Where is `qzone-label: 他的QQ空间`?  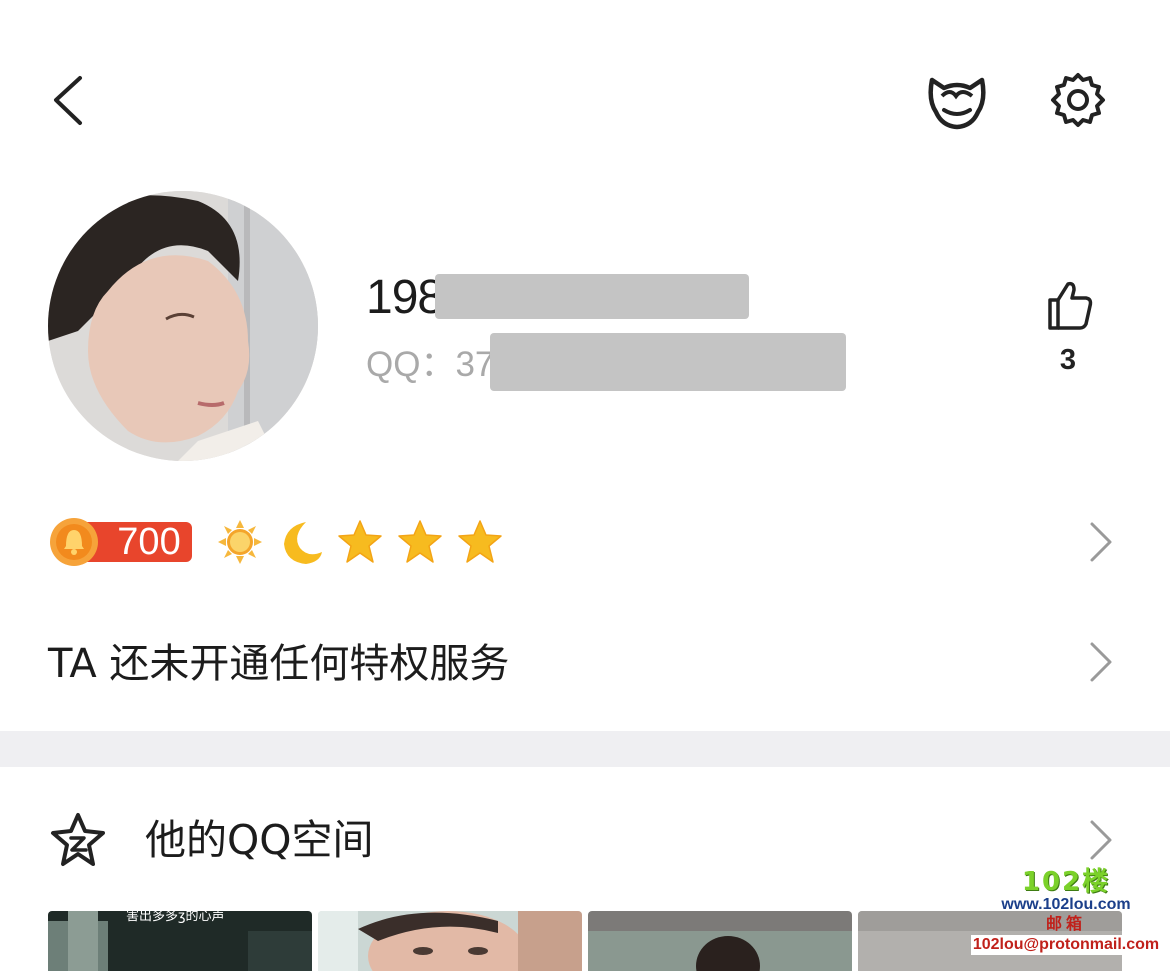
qzone-label: 他的QQ空间 is located at coordinates (259, 840).